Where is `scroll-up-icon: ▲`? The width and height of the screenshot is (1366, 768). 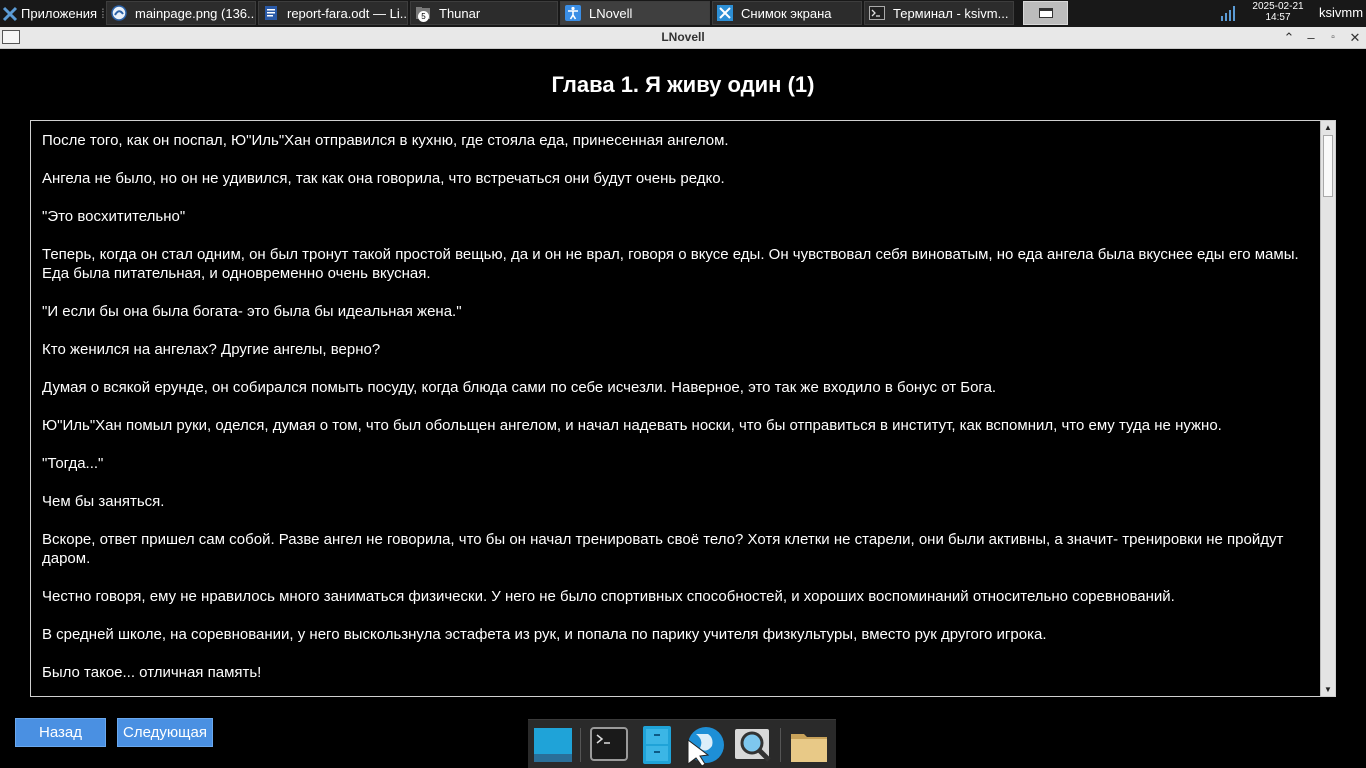 scroll-up-icon: ▲ is located at coordinates (1328, 127).